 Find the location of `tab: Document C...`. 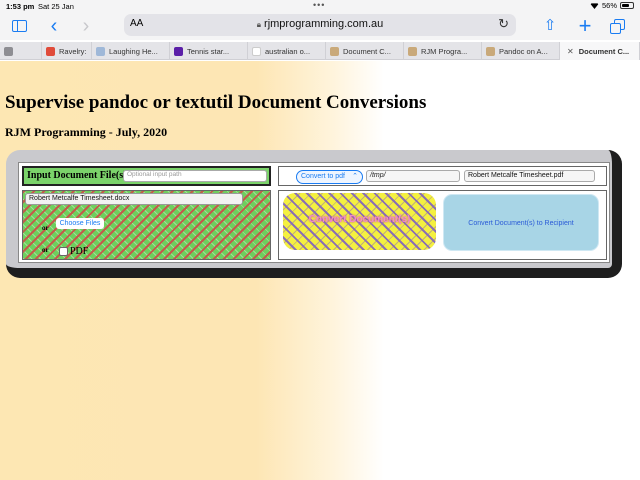

tab: Document C... is located at coordinates (365, 51).